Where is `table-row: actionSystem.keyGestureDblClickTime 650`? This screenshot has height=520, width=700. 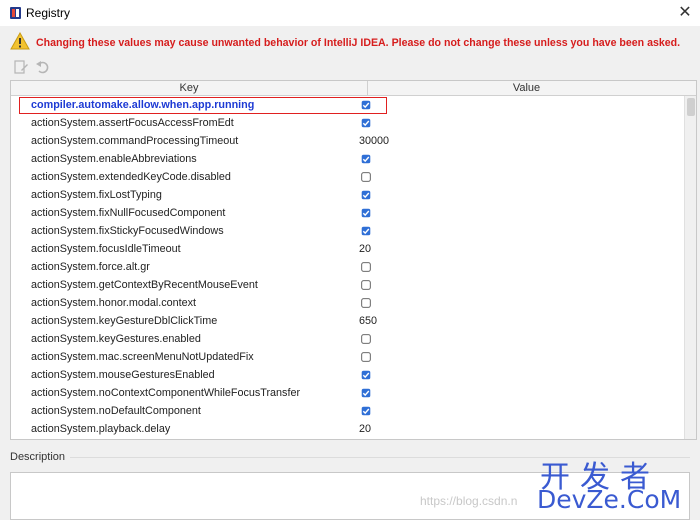
table-row: actionSystem.keyGestureDblClickTime 650 is located at coordinates (348, 321).